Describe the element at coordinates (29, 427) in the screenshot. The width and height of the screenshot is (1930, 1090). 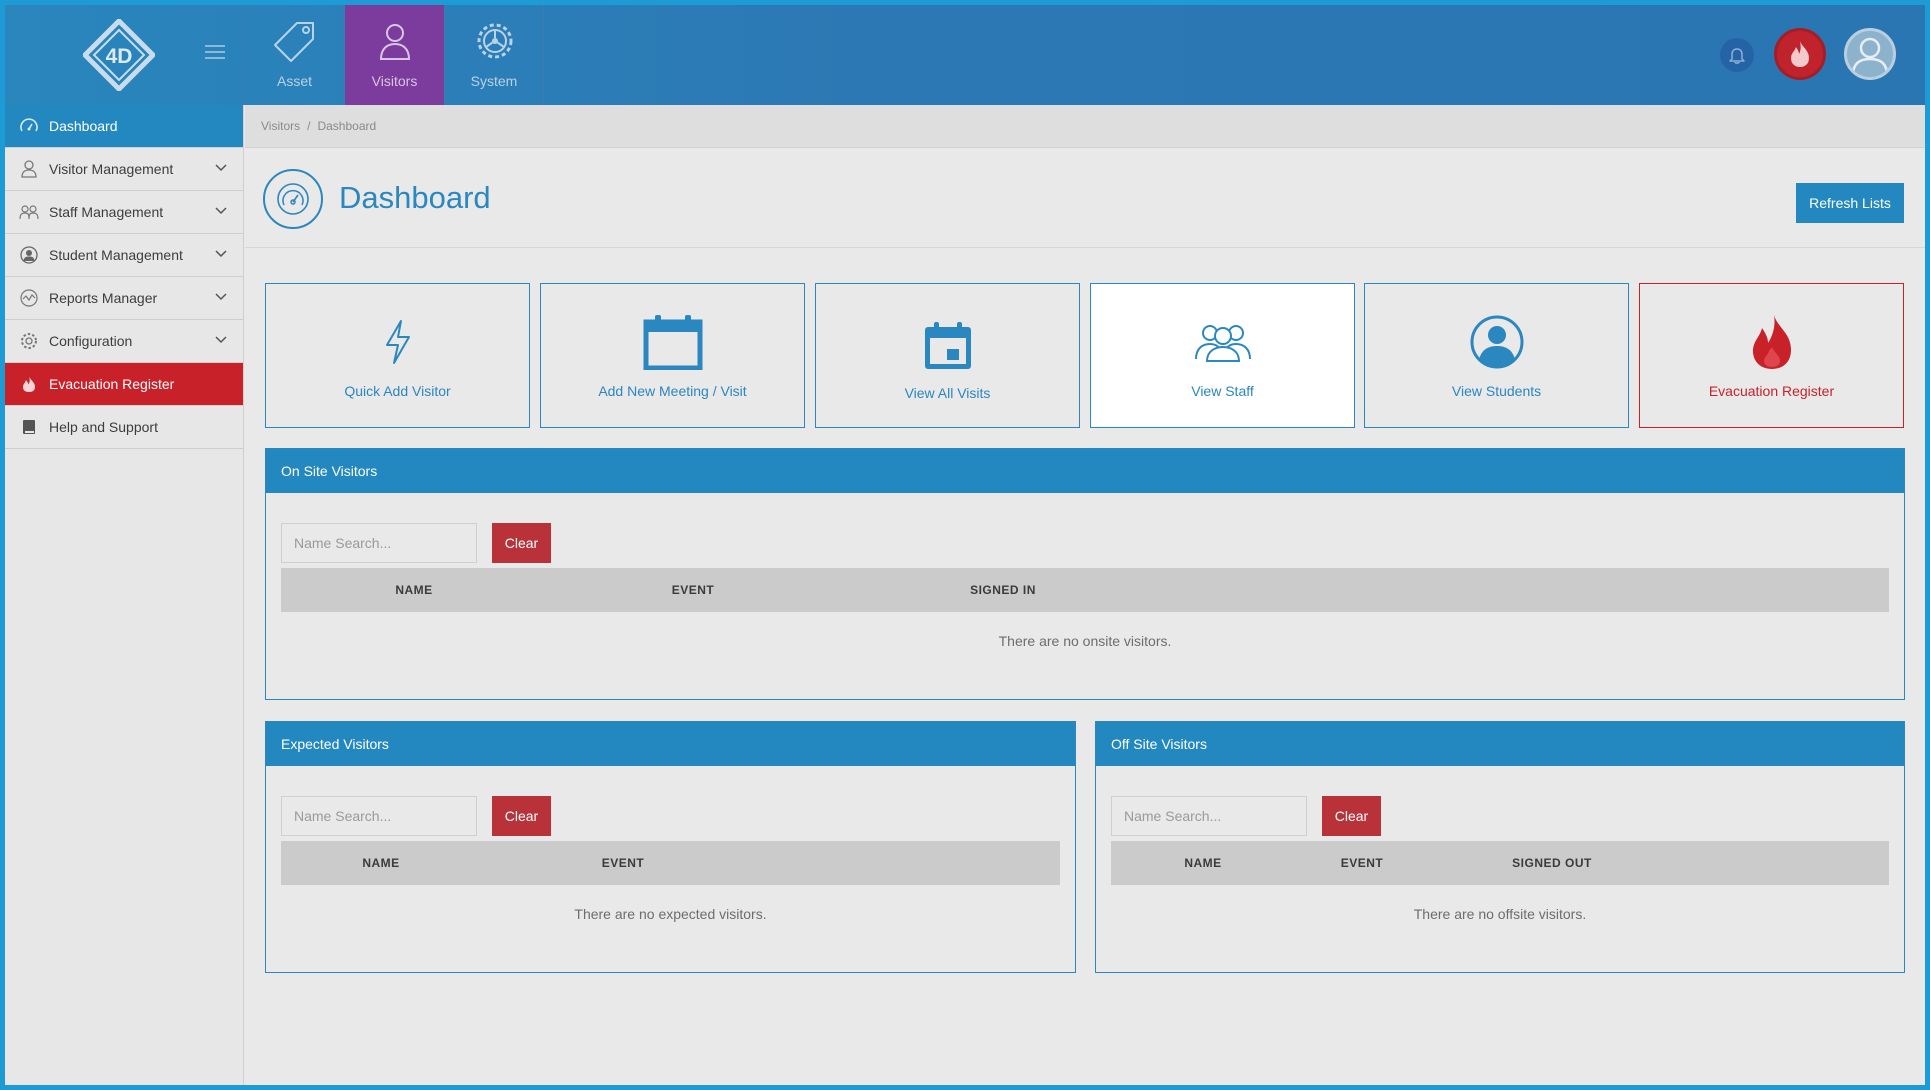
I see `book-icon` at that location.